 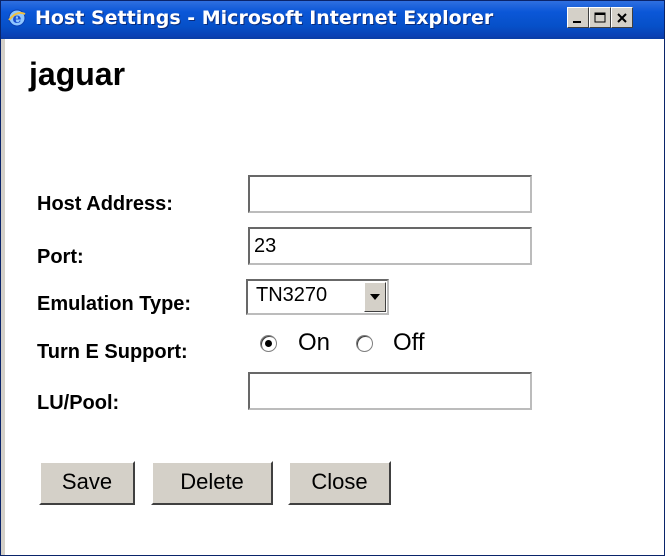 I want to click on host-address-input, so click(x=390, y=194).